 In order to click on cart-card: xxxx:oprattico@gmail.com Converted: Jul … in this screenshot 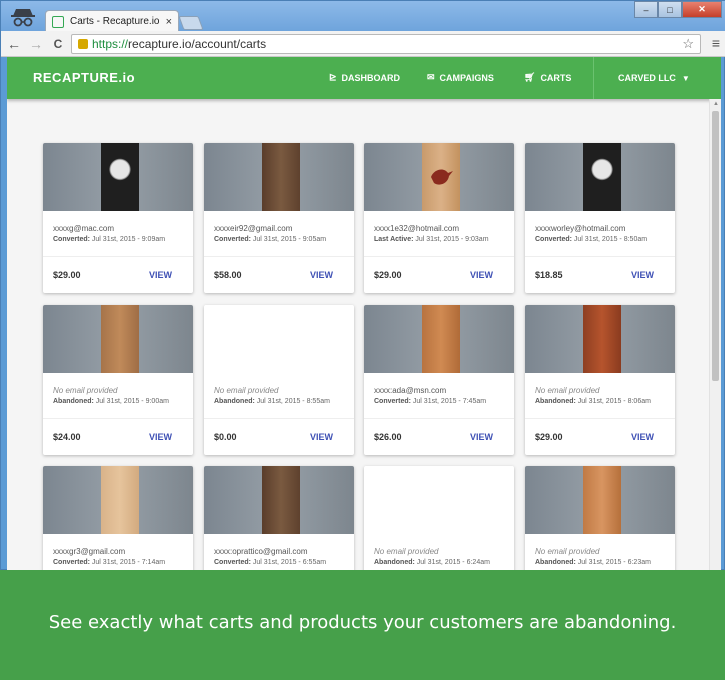, I will do `click(279, 518)`.